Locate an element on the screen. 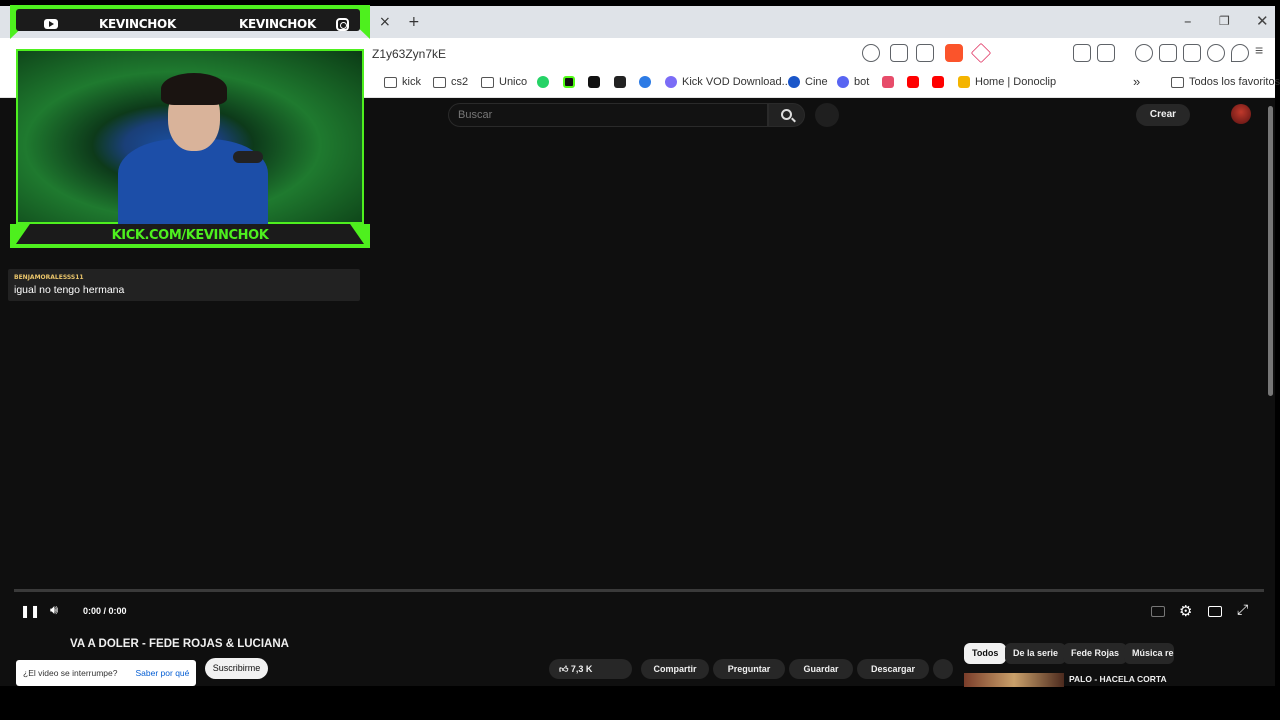 The height and width of the screenshot is (720, 1280). capcut-icon is located at coordinates (620, 82).